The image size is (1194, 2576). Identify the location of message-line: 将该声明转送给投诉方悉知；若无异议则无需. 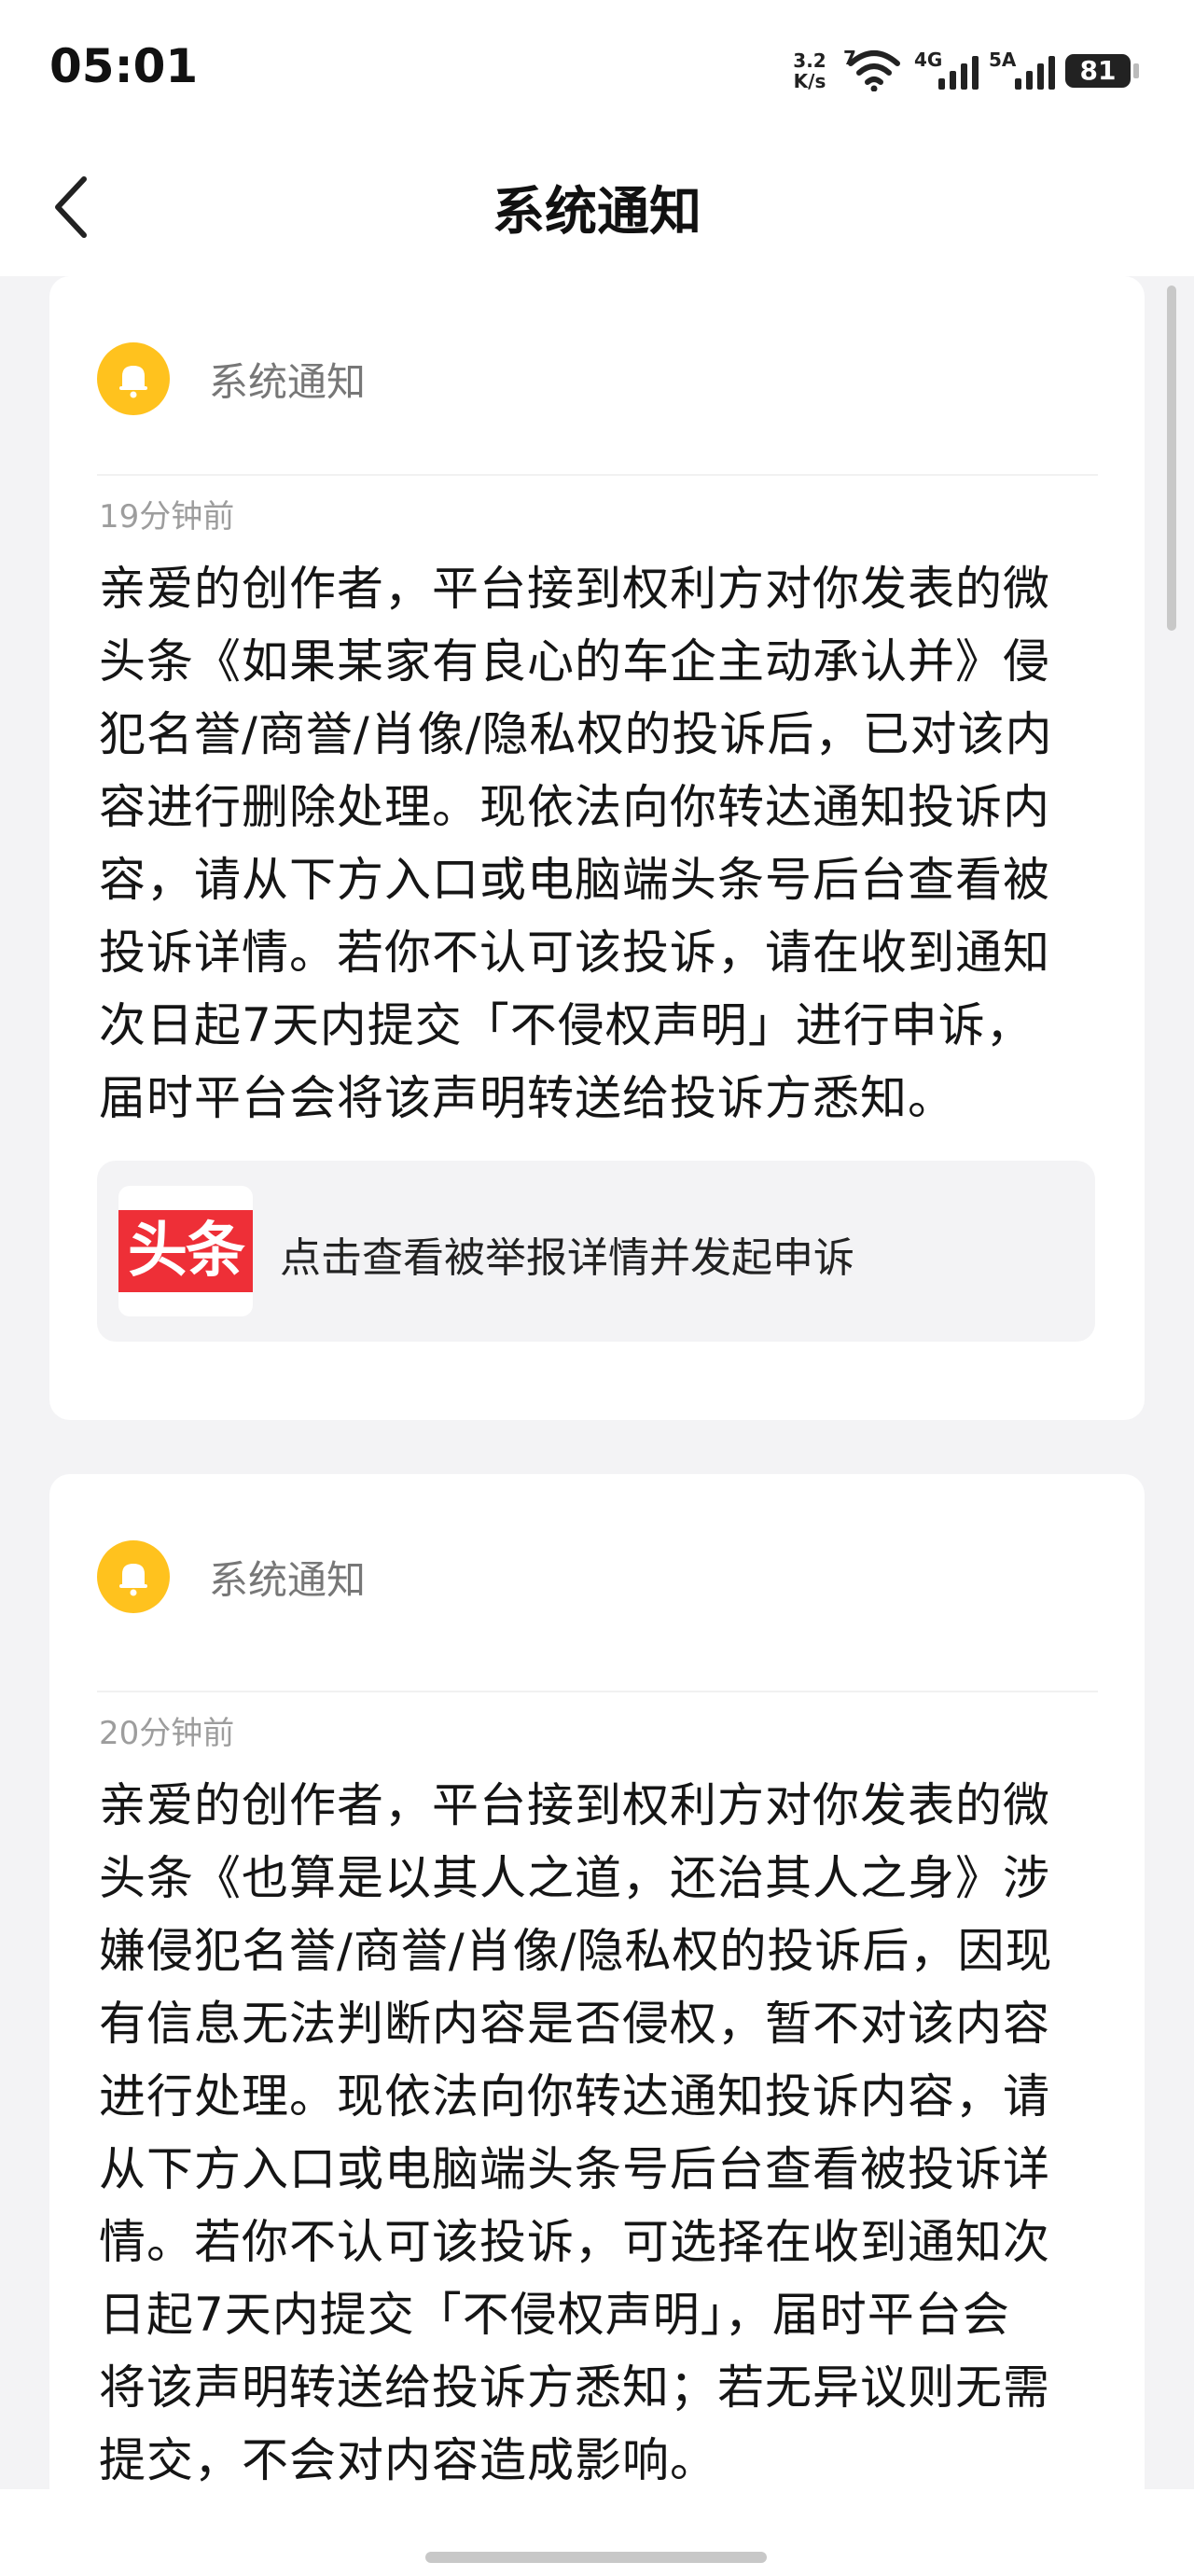
(574, 2387).